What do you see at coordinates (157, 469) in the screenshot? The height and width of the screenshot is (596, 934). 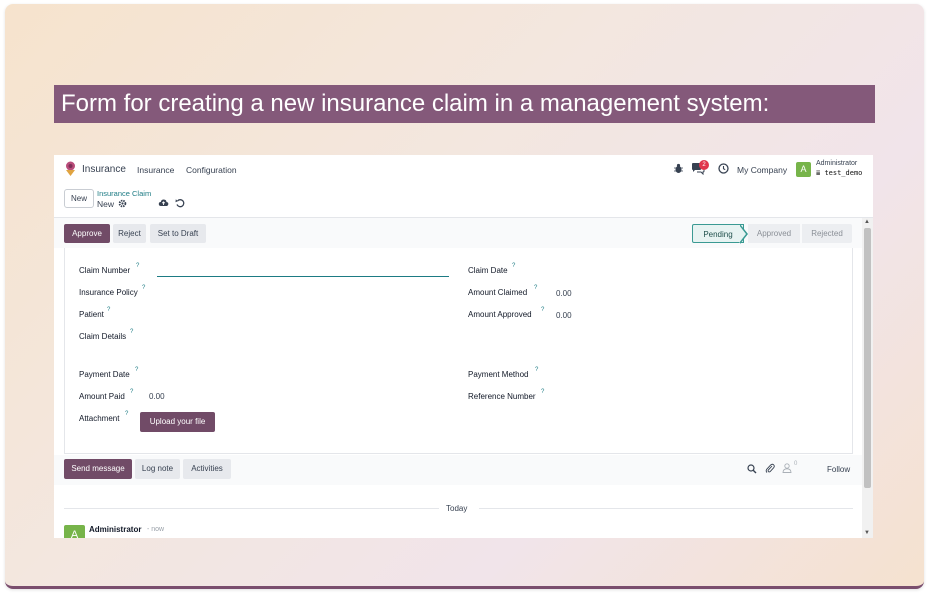 I see `log-note-button: Log note` at bounding box center [157, 469].